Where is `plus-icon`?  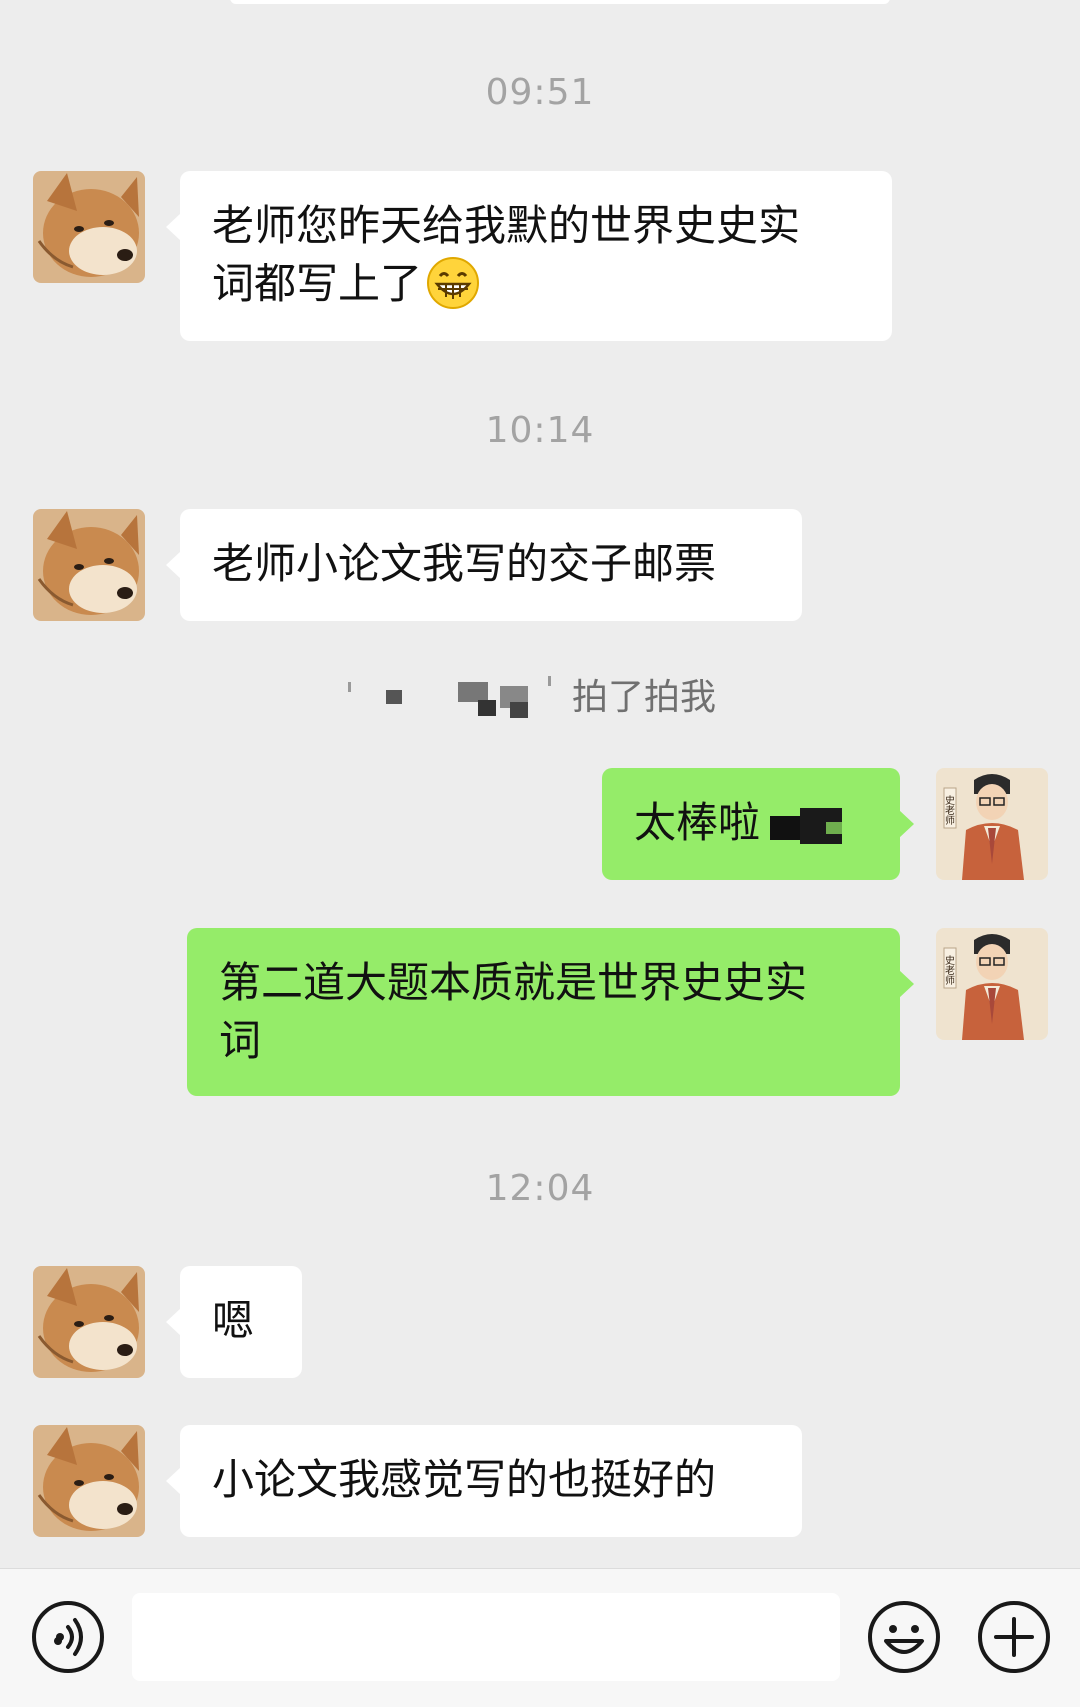
plus-icon is located at coordinates (1014, 1637).